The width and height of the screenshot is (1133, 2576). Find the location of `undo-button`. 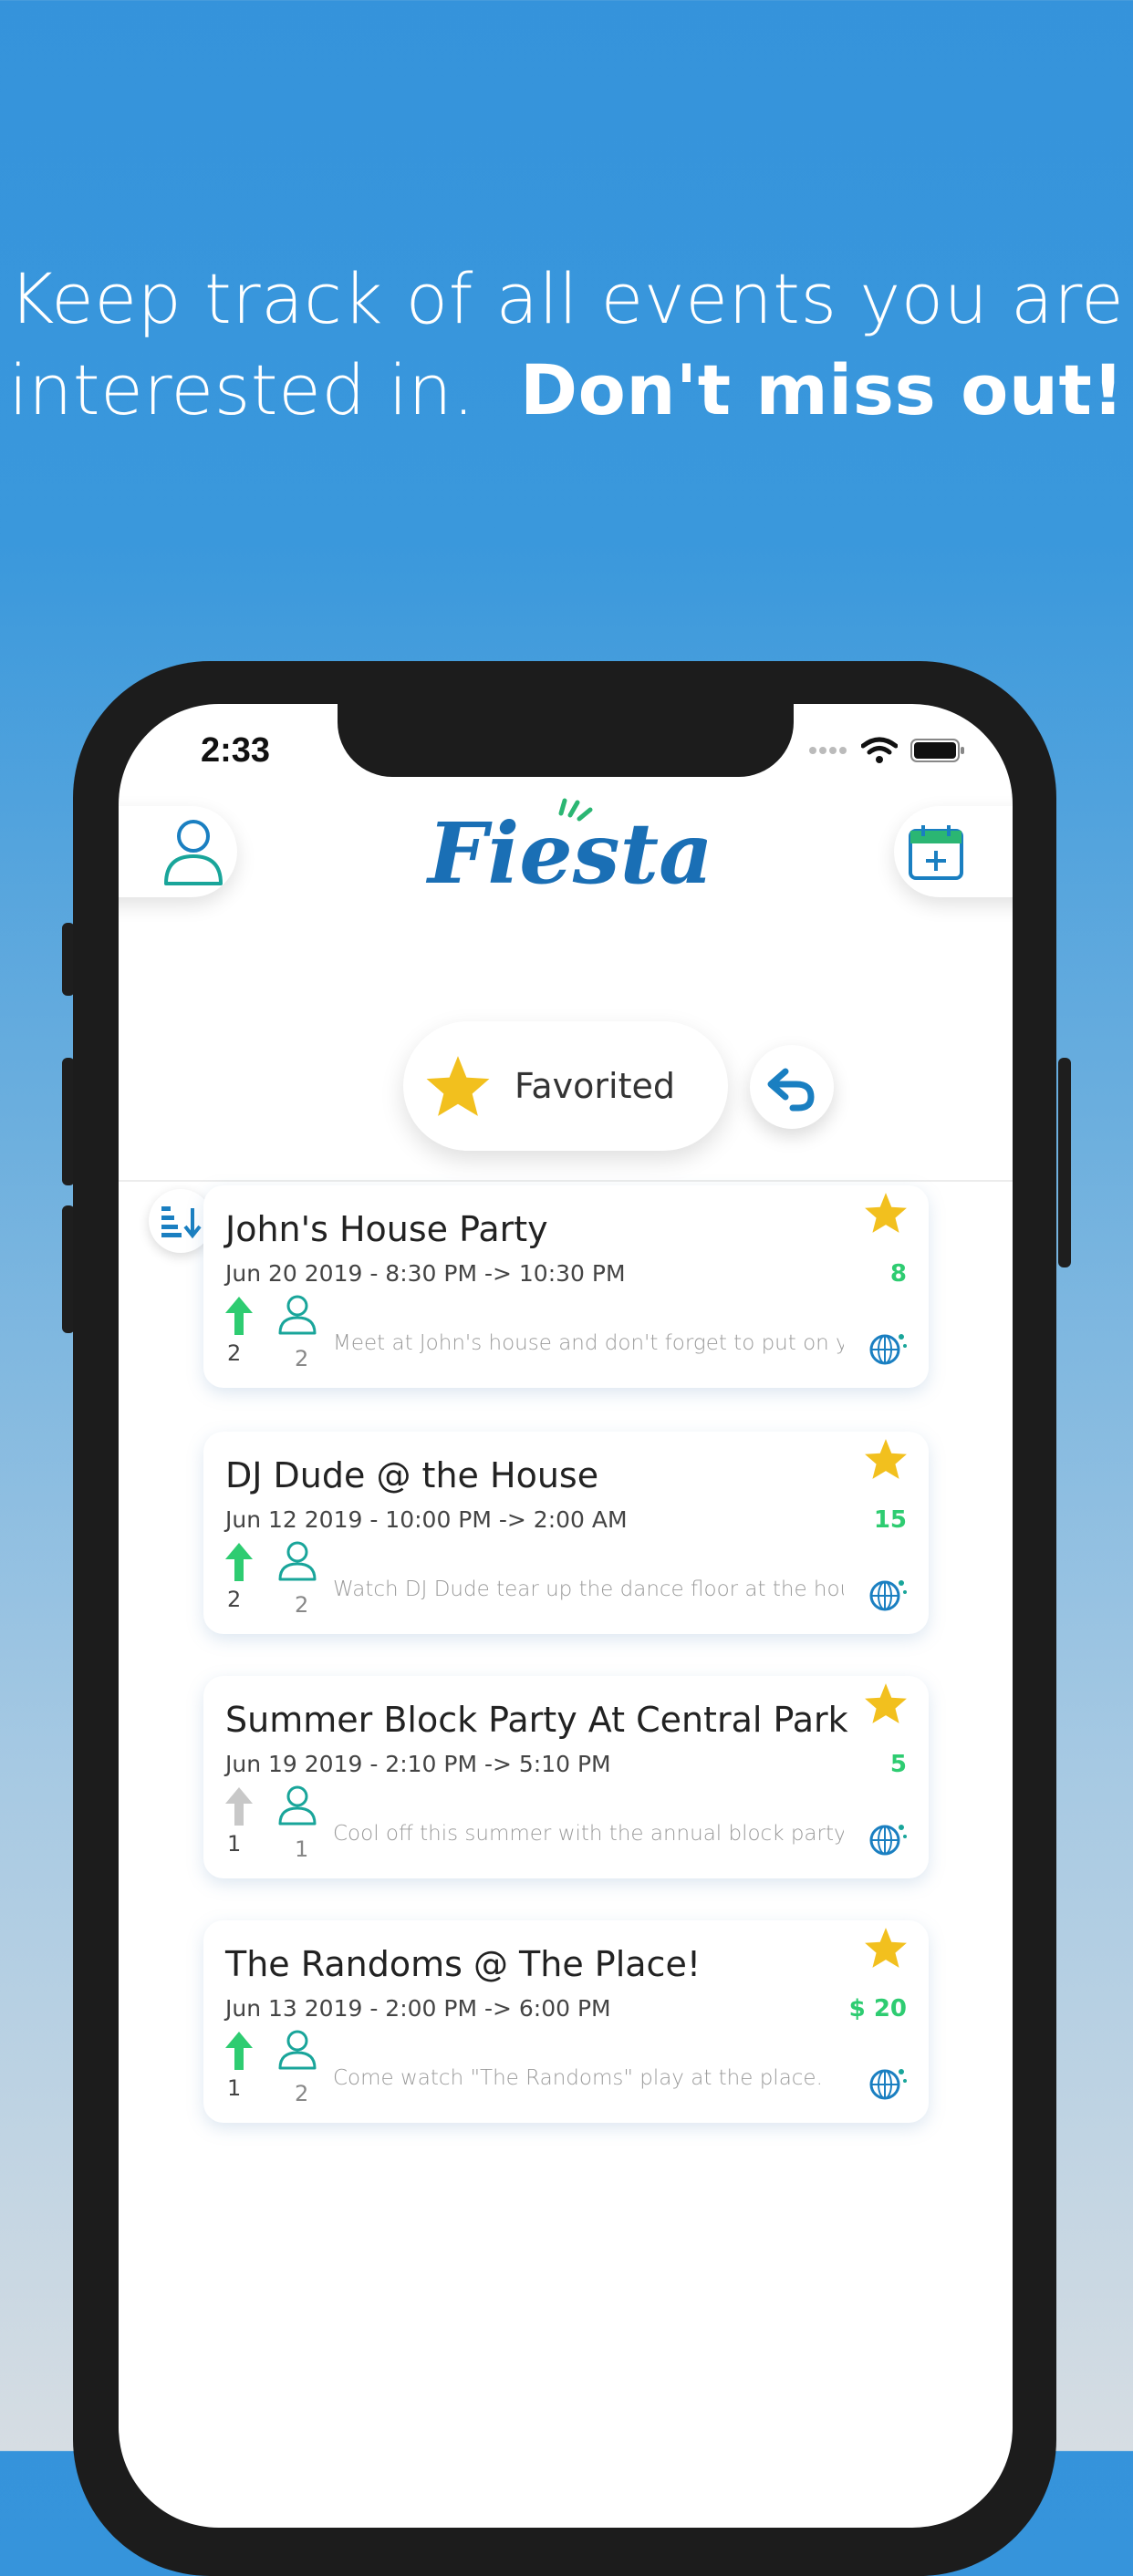

undo-button is located at coordinates (792, 1087).